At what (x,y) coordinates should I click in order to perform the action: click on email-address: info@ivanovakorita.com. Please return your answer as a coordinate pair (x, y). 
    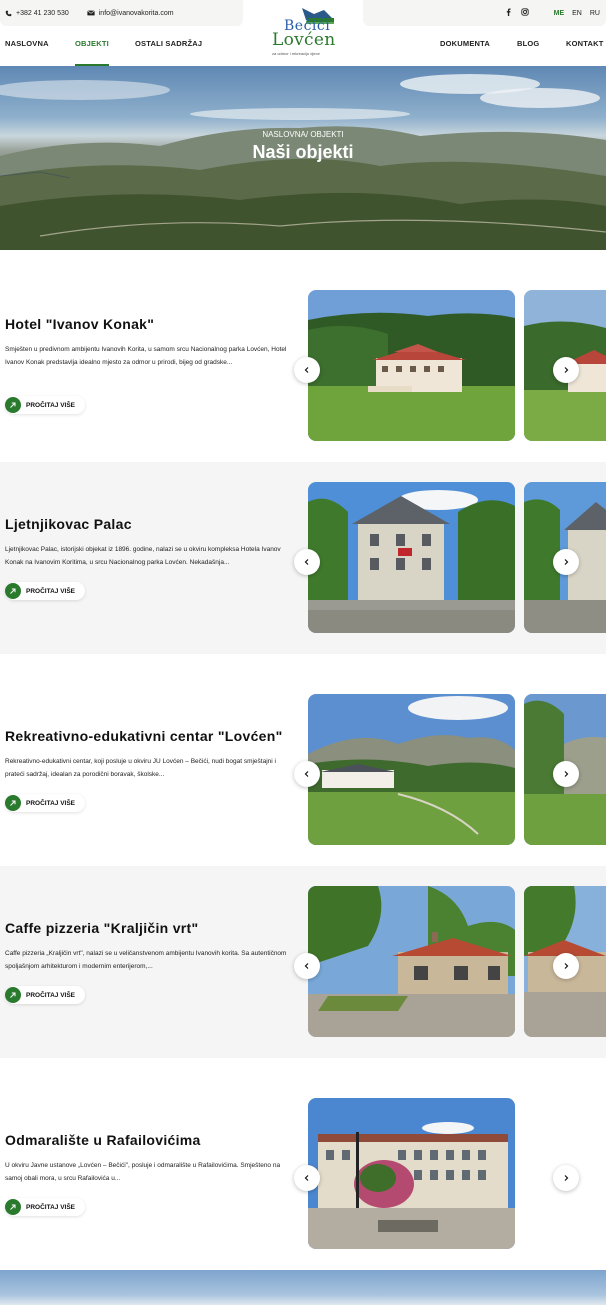
    Looking at the image, I should click on (136, 13).